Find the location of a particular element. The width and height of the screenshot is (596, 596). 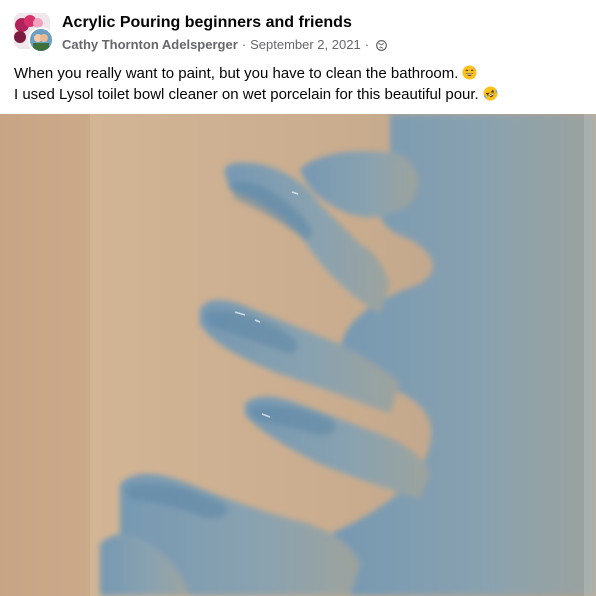

globe-icon is located at coordinates (381, 45).